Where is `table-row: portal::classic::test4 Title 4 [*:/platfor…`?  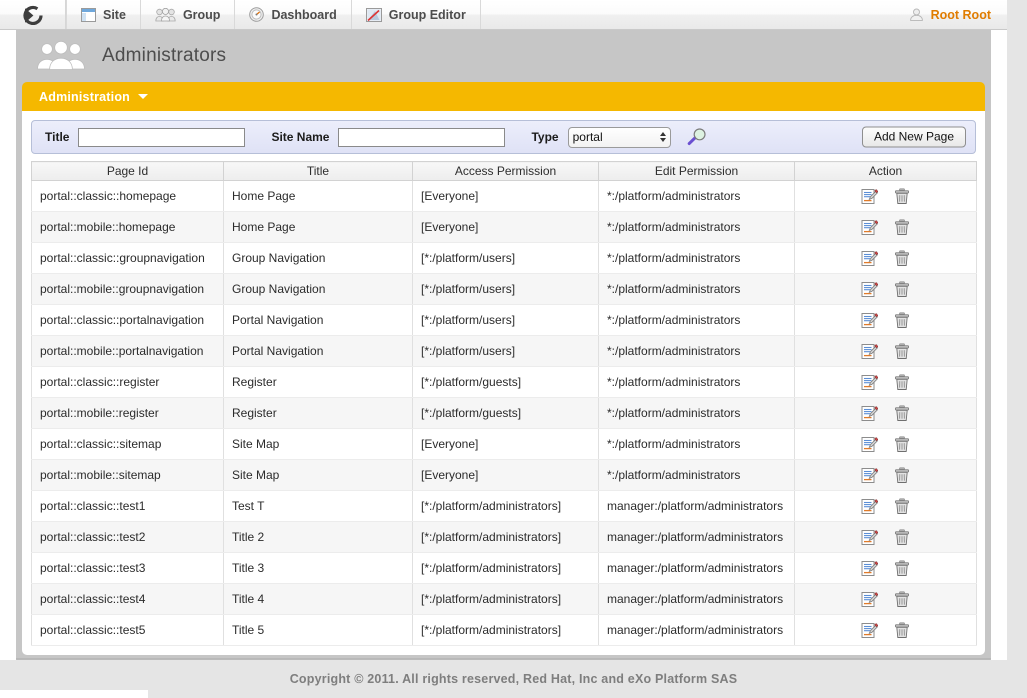
table-row: portal::classic::test4 Title 4 [*:/platfor… is located at coordinates (504, 599).